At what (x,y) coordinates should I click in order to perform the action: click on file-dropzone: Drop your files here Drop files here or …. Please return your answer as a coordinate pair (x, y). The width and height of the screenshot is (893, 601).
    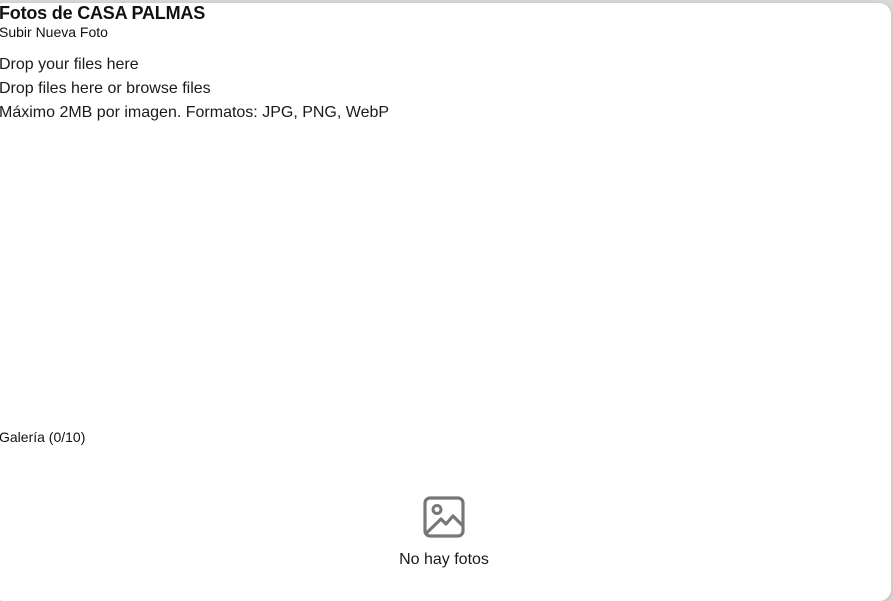
    Looking at the image, I should click on (299, 96).